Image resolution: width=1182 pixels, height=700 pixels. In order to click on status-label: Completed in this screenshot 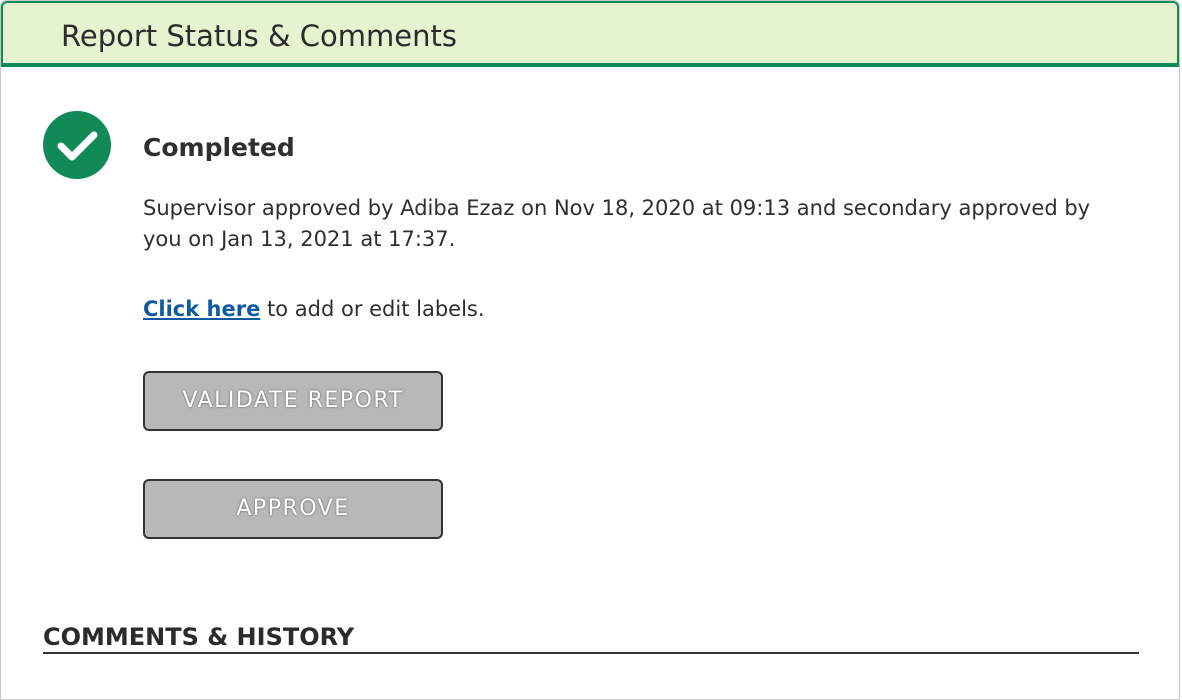, I will do `click(219, 147)`.